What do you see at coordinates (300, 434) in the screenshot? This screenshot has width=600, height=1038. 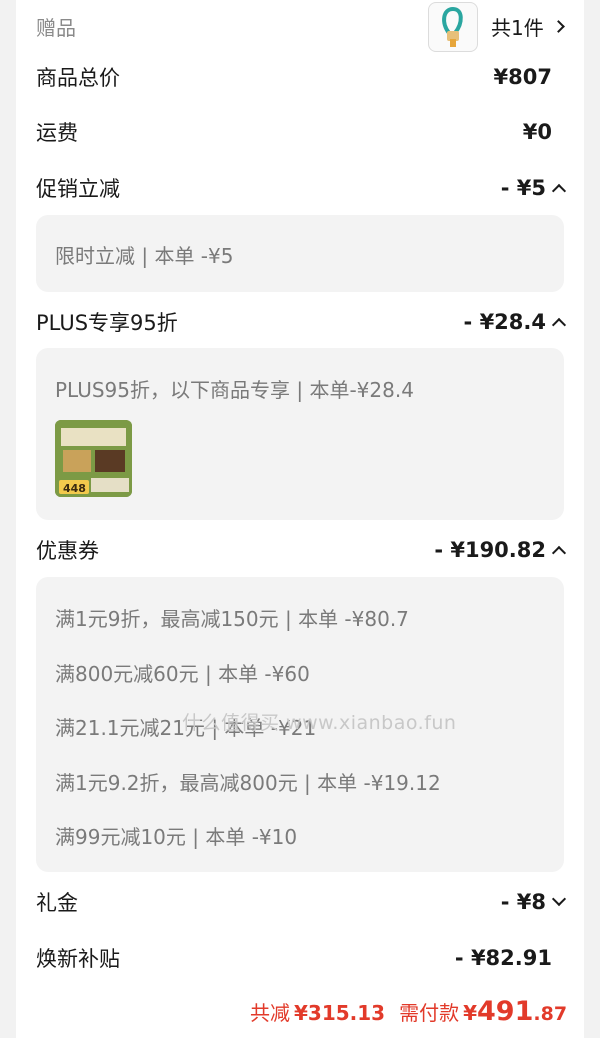 I see `plus-detail-panel: PLUS95折，以下商品专享 | 本单-¥28.4 448` at bounding box center [300, 434].